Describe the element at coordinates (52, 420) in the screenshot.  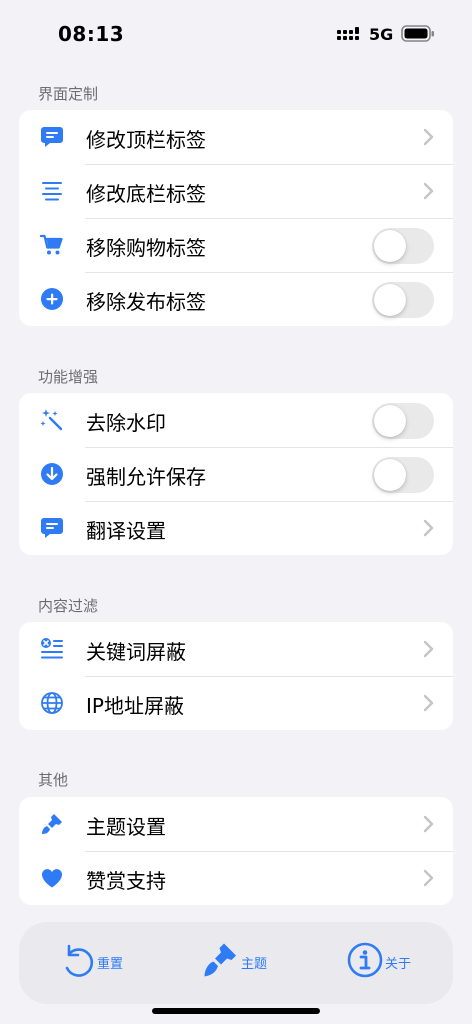
I see `magic-wand-icon` at that location.